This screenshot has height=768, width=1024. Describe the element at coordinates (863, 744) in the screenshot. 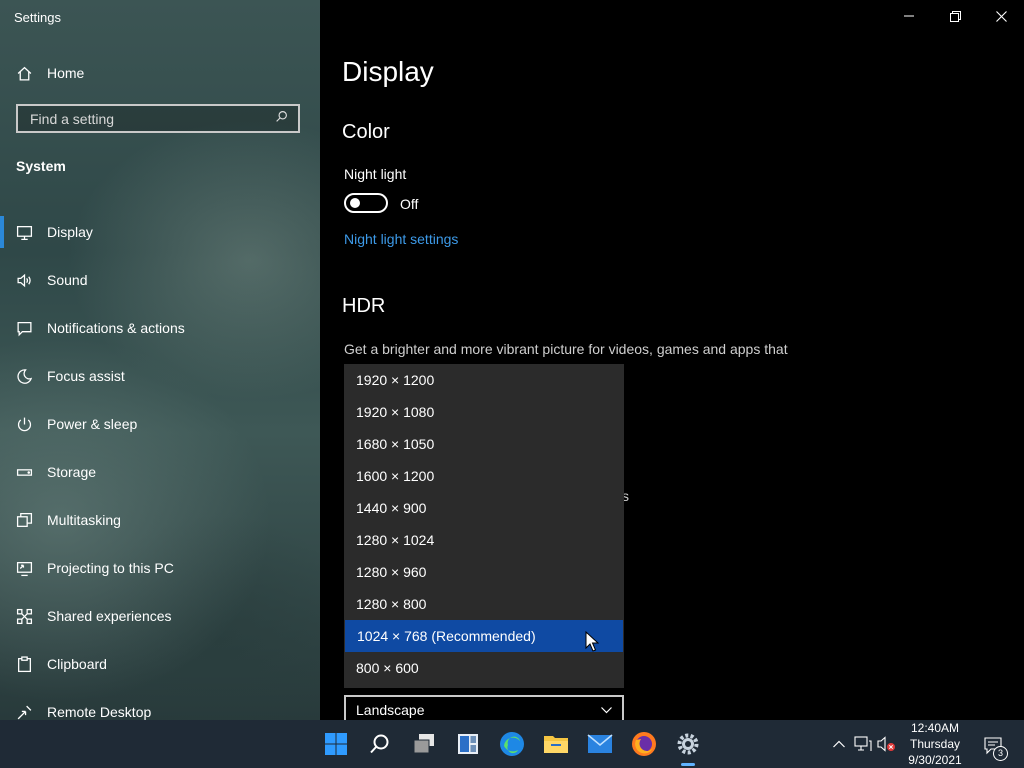

I see `network-icon` at that location.